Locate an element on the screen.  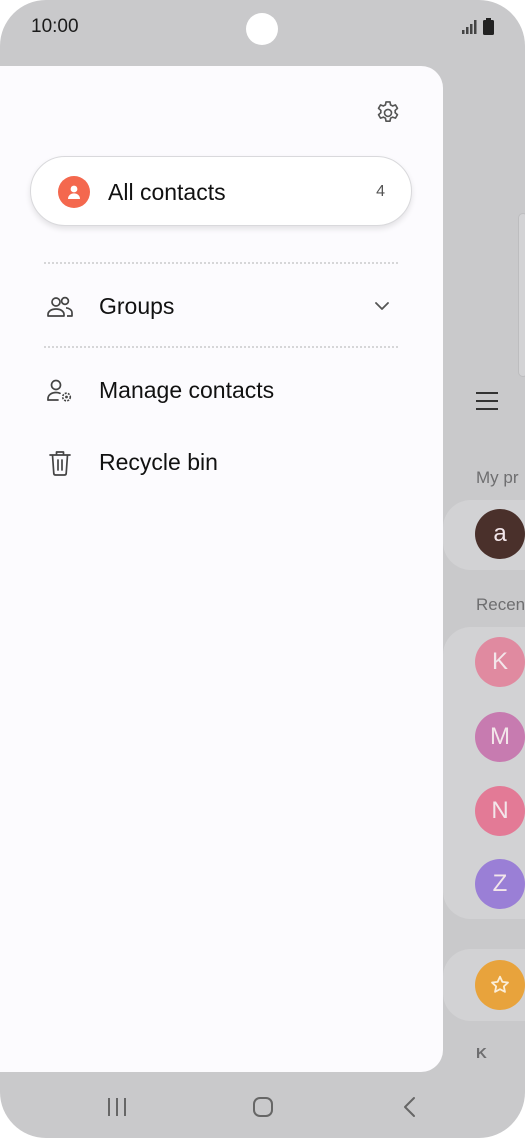
home-button is located at coordinates (263, 1107).